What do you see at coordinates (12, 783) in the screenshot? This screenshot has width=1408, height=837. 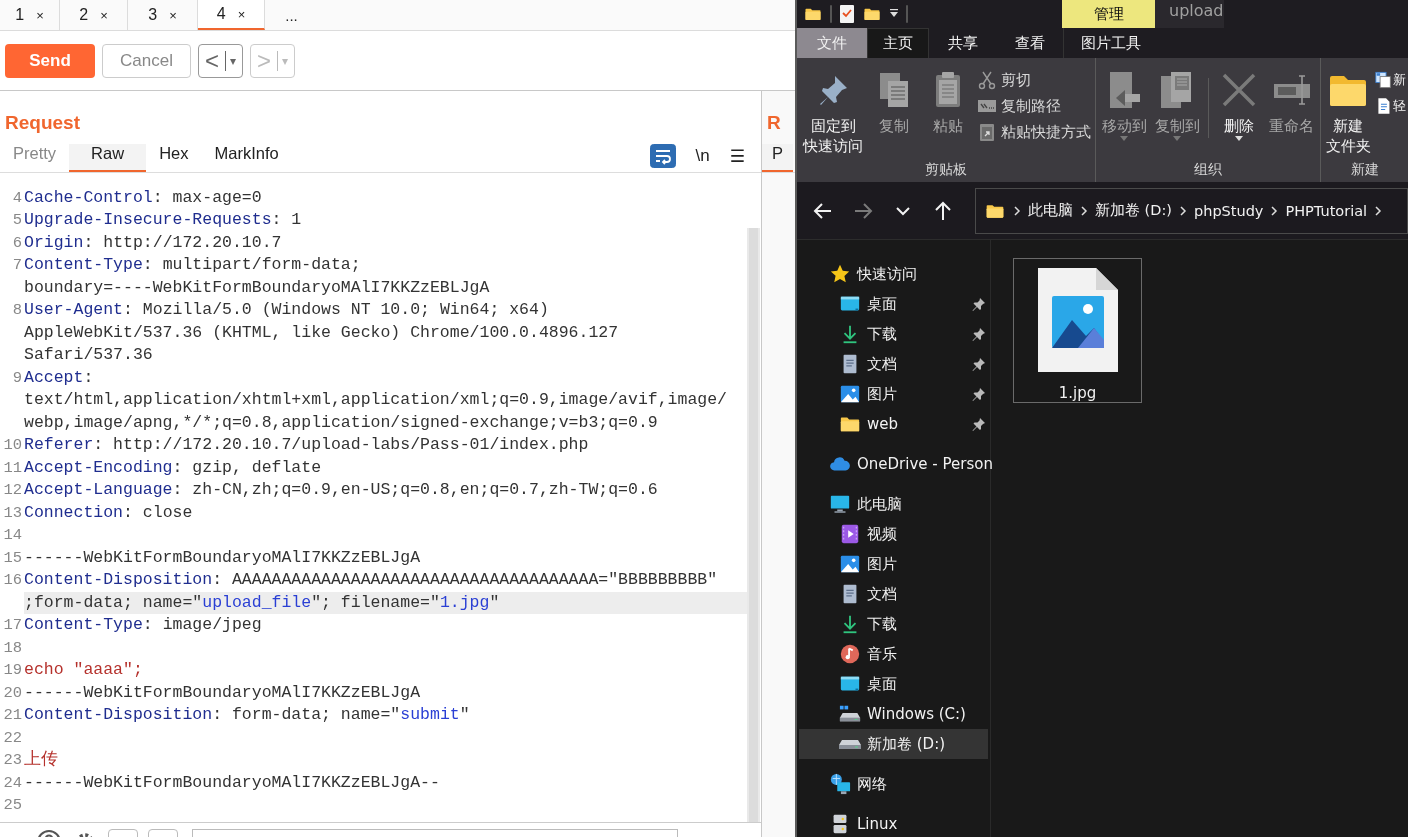 I see `line-number: 24` at bounding box center [12, 783].